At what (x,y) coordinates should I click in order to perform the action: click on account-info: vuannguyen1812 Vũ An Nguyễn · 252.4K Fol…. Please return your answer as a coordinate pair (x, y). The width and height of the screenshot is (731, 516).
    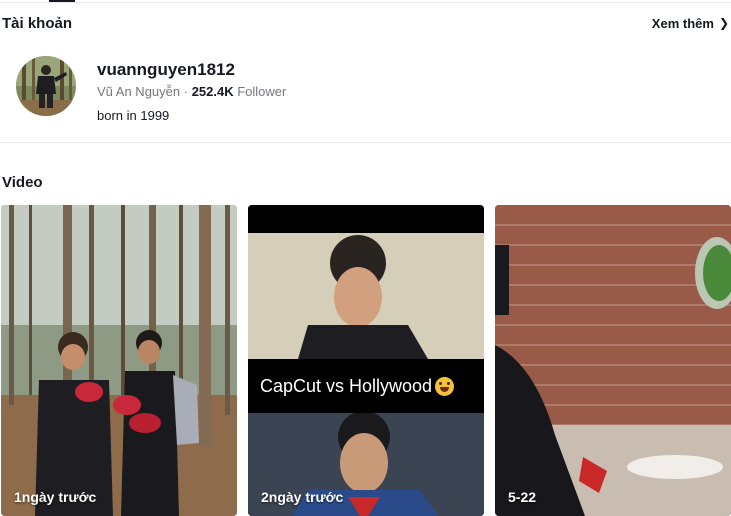
    Looking at the image, I should click on (191, 89).